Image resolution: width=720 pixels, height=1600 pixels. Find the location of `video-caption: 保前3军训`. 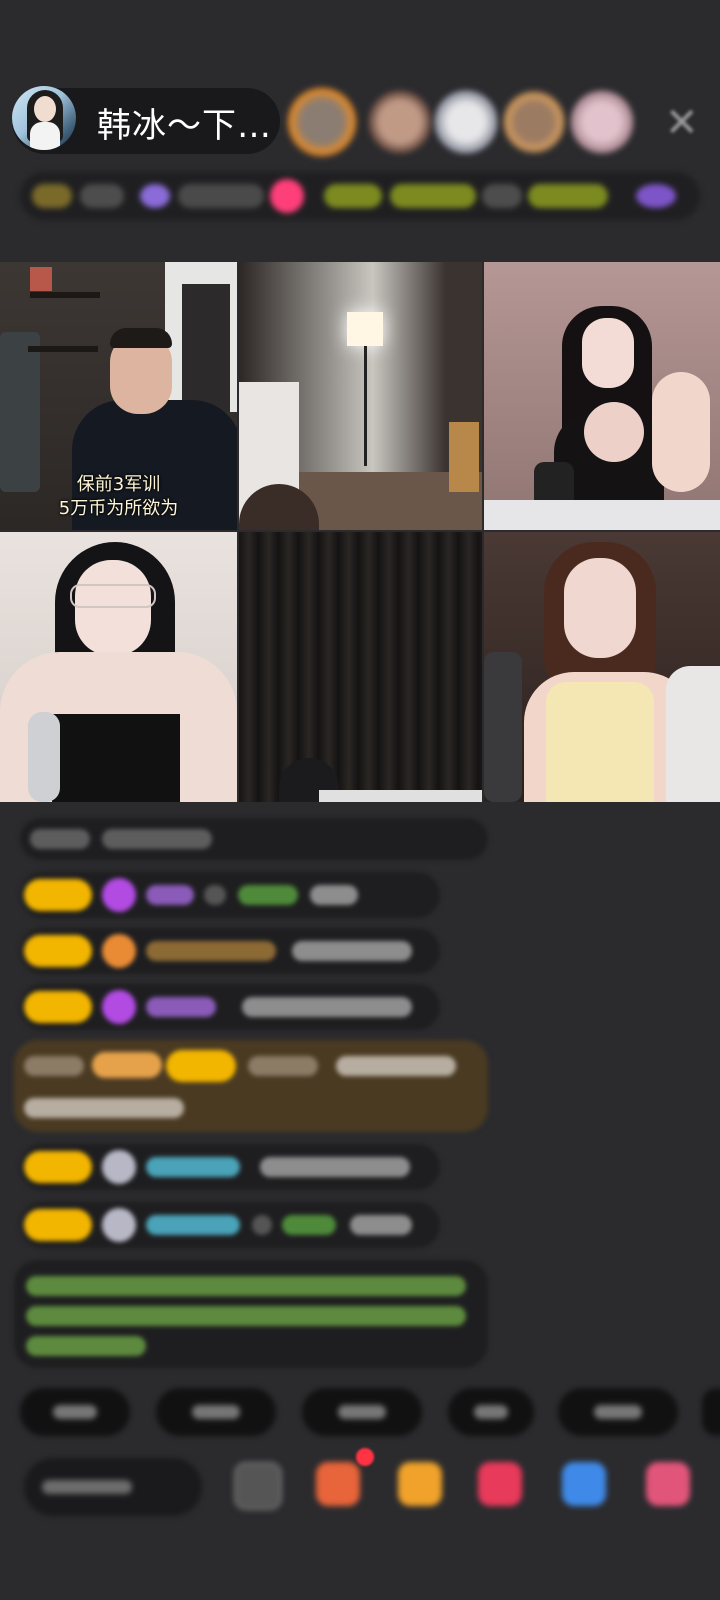

video-caption: 保前3军训 is located at coordinates (118, 484).